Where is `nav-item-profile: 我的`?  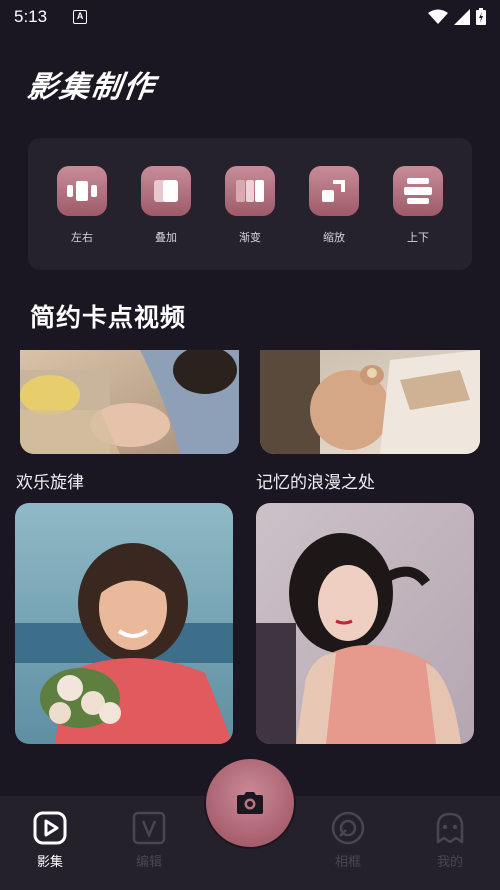
nav-item-profile: 我的 is located at coordinates (450, 840).